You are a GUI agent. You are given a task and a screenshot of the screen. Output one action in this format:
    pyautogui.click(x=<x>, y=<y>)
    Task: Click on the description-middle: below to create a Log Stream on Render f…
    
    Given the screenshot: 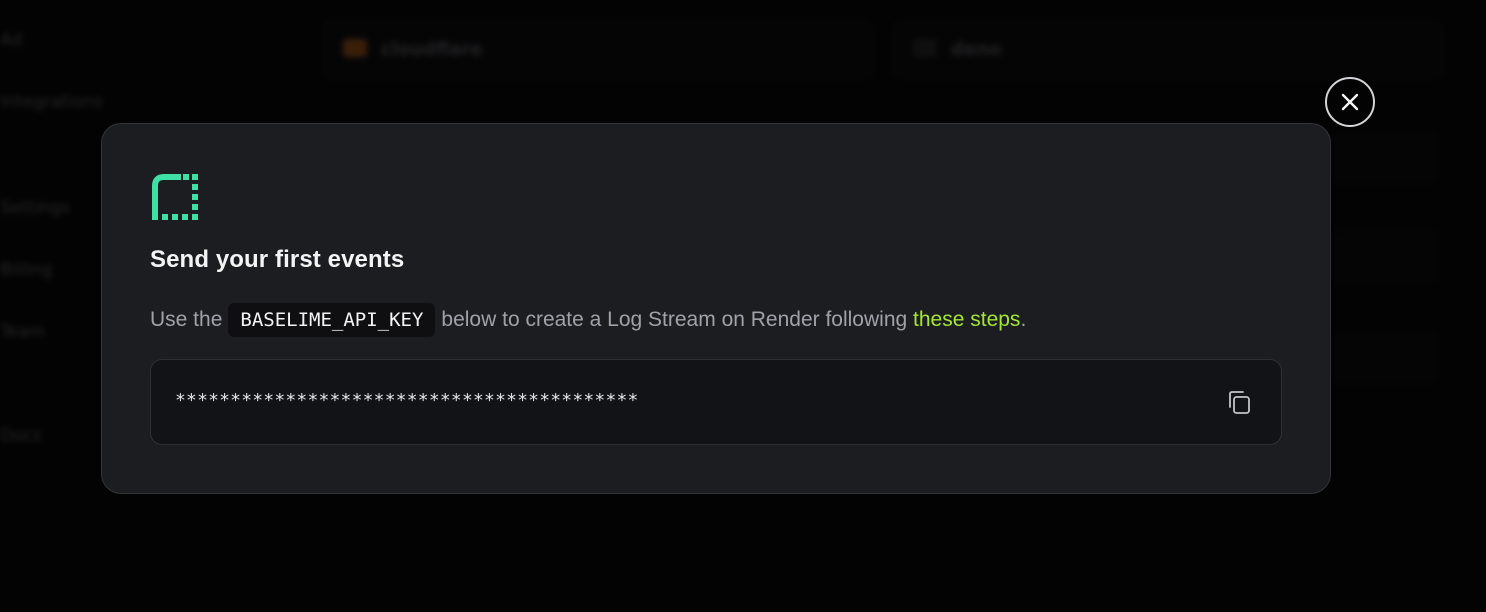 What is the action you would take?
    pyautogui.click(x=674, y=319)
    